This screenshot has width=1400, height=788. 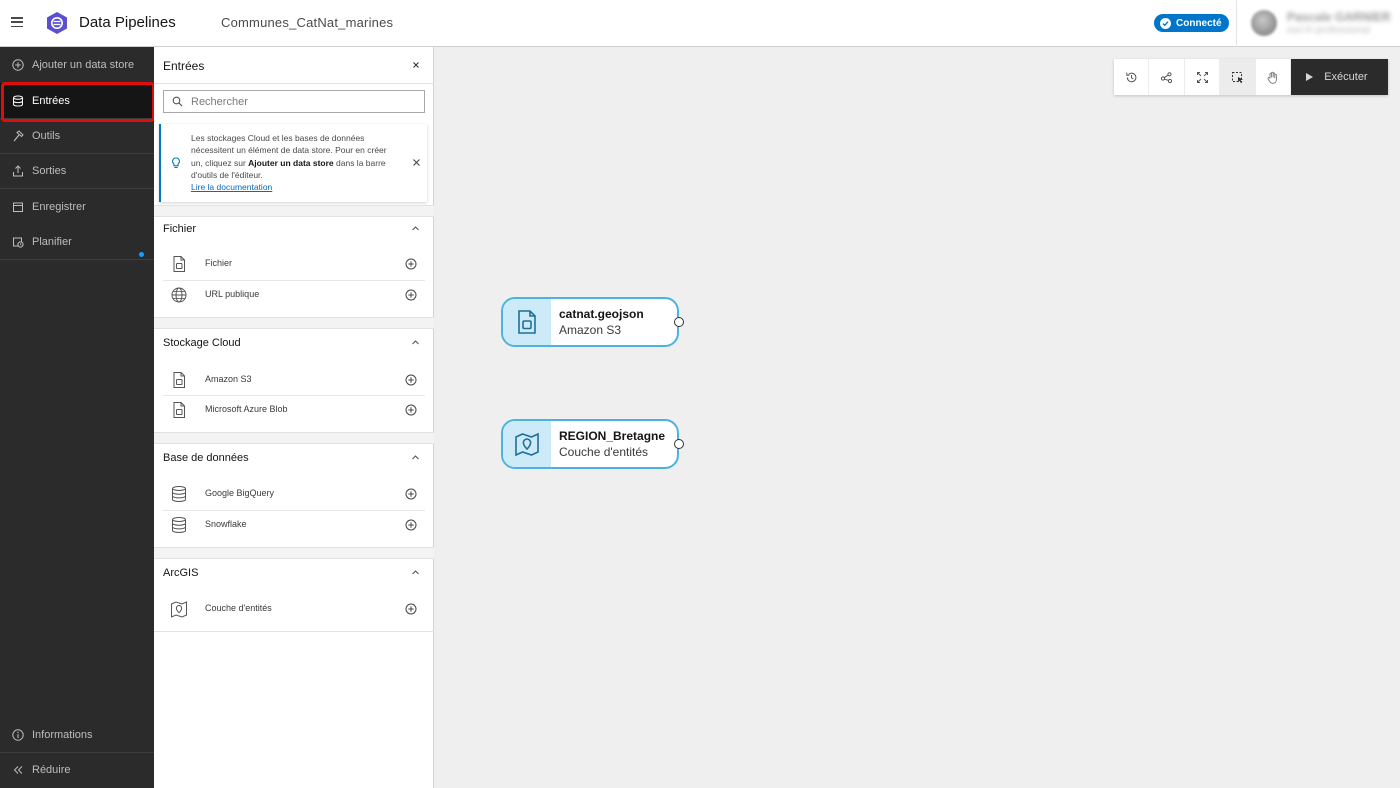 I want to click on fit-view-button, so click(x=1203, y=77).